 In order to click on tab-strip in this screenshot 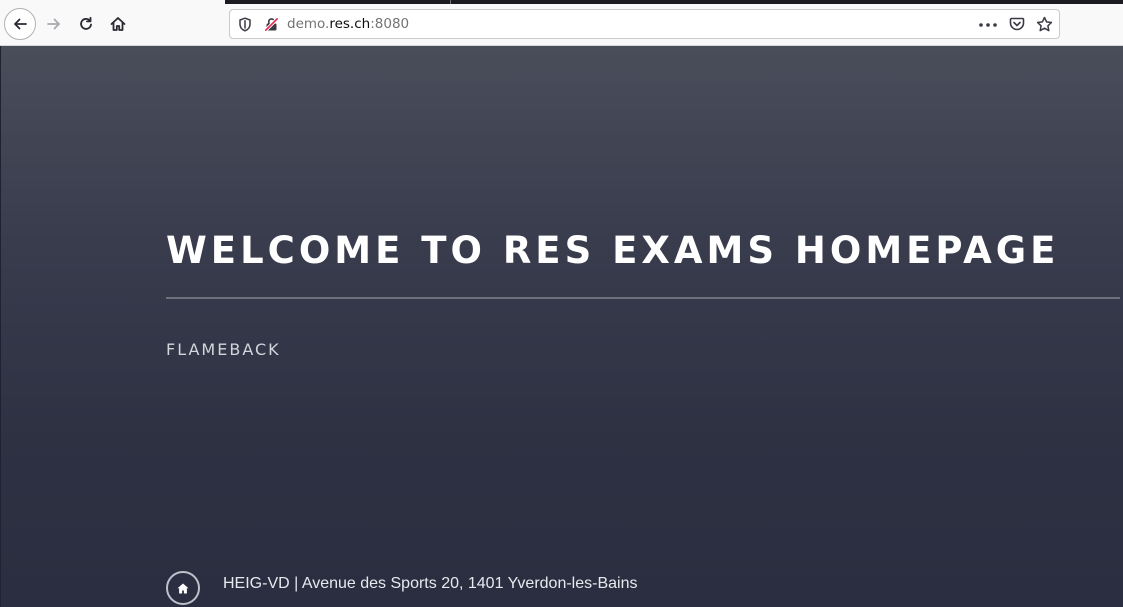, I will do `click(674, 2)`.